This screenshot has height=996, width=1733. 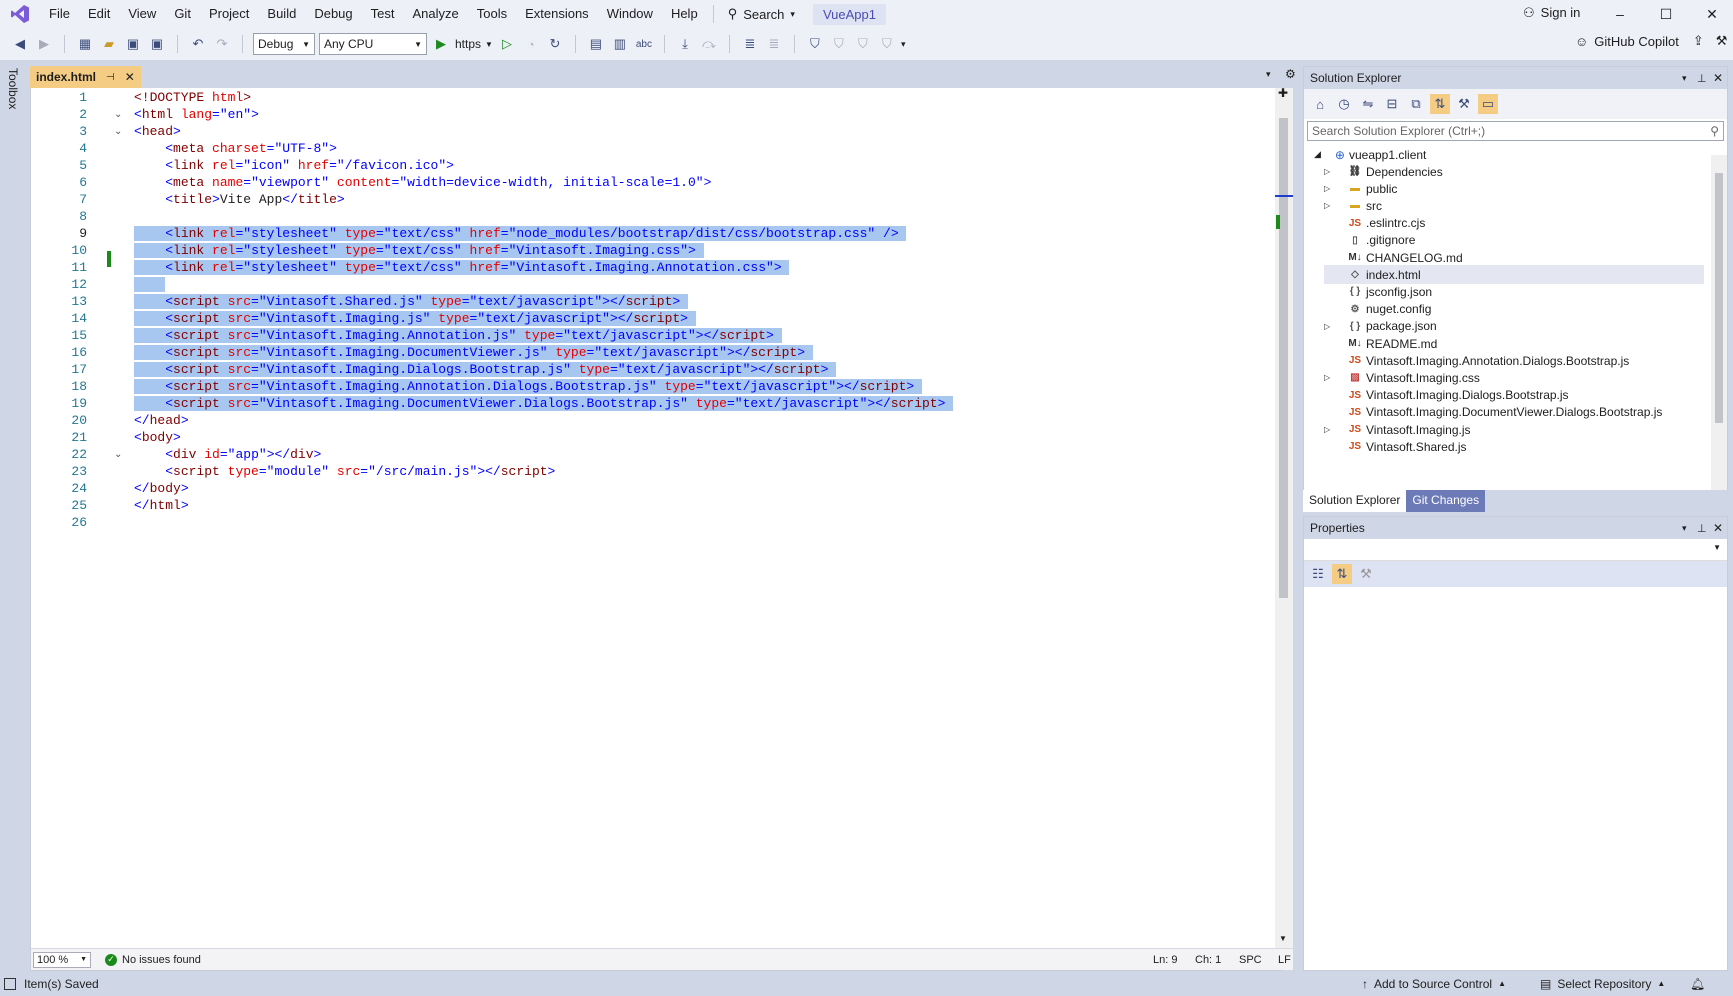 I want to click on tree-item: ⚙ nuget.config, so click(x=1514, y=309).